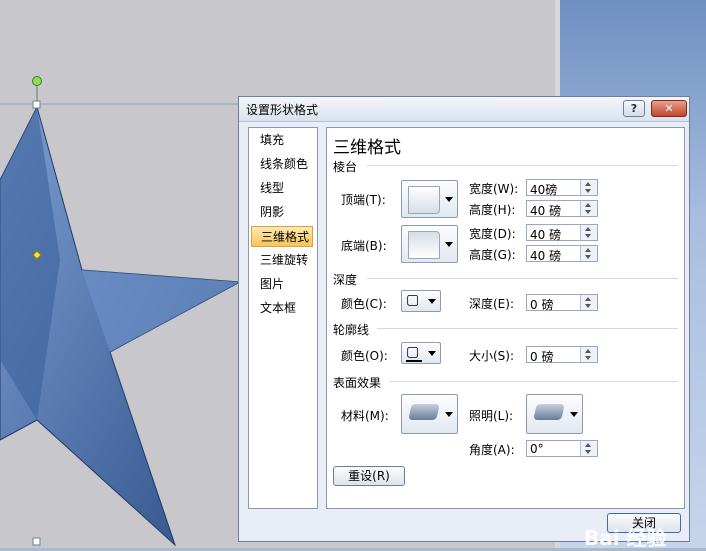  Describe the element at coordinates (492, 210) in the screenshot. I see `bevel-top-height-label: 高度(H):` at that location.